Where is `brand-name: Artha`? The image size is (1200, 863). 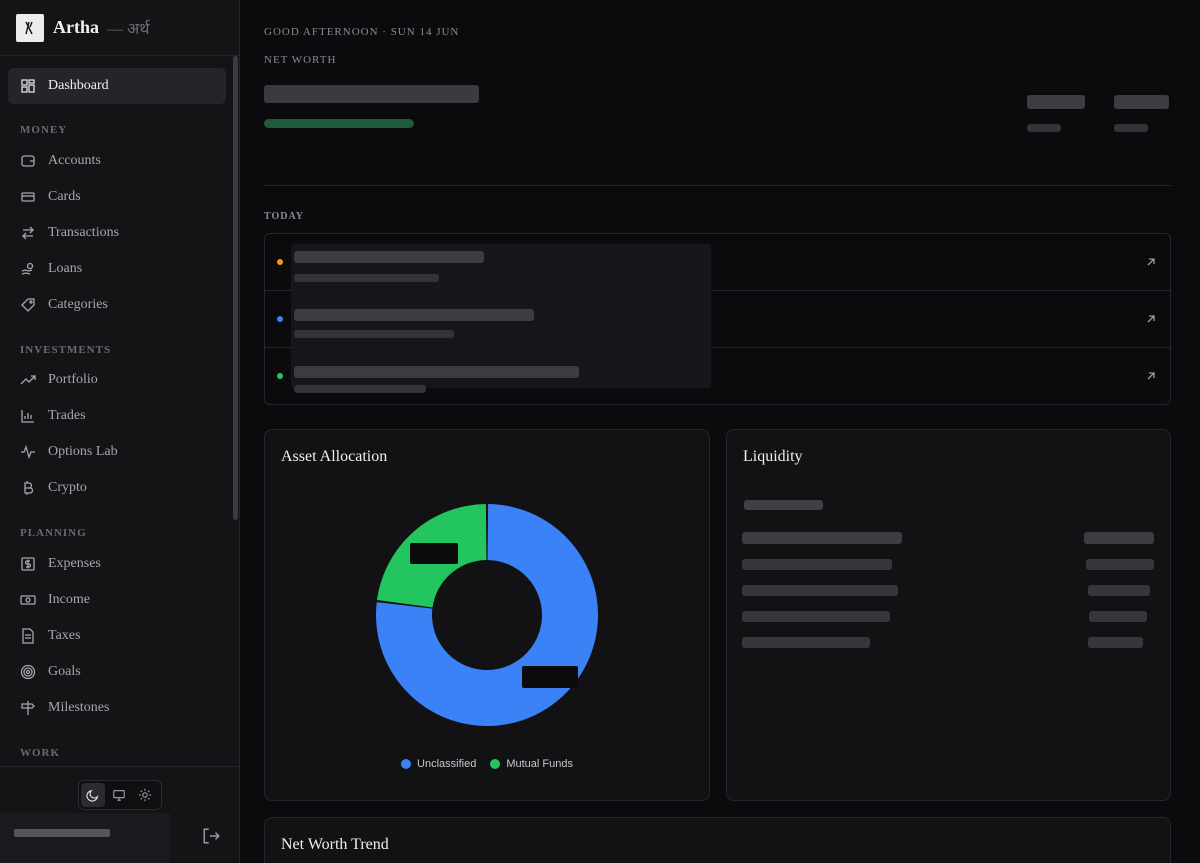 brand-name: Artha is located at coordinates (76, 27).